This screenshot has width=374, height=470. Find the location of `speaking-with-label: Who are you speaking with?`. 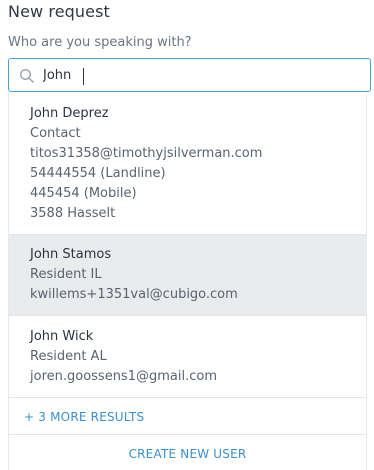

speaking-with-label: Who are you speaking with? is located at coordinates (100, 42).